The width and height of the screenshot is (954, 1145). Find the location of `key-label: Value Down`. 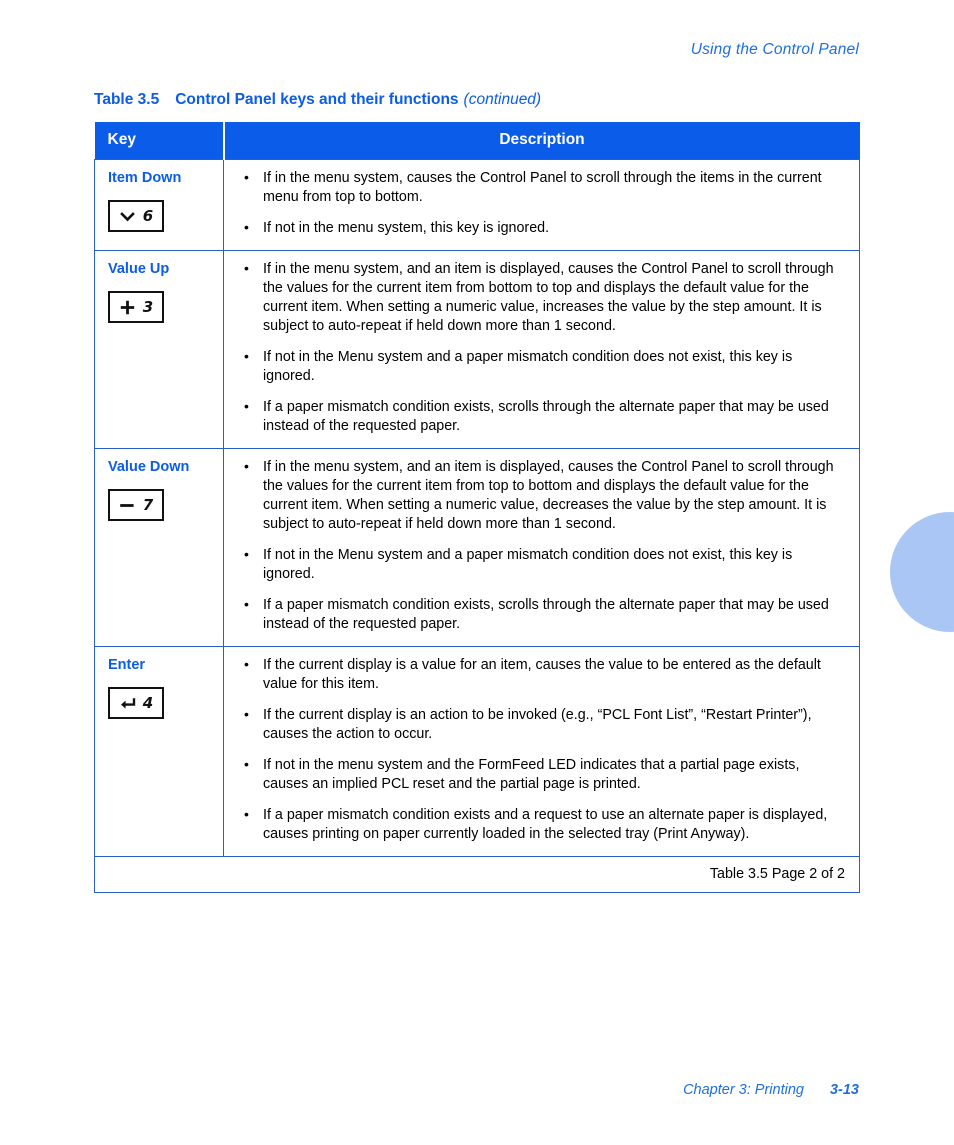

key-label: Value Down is located at coordinates (149, 467).